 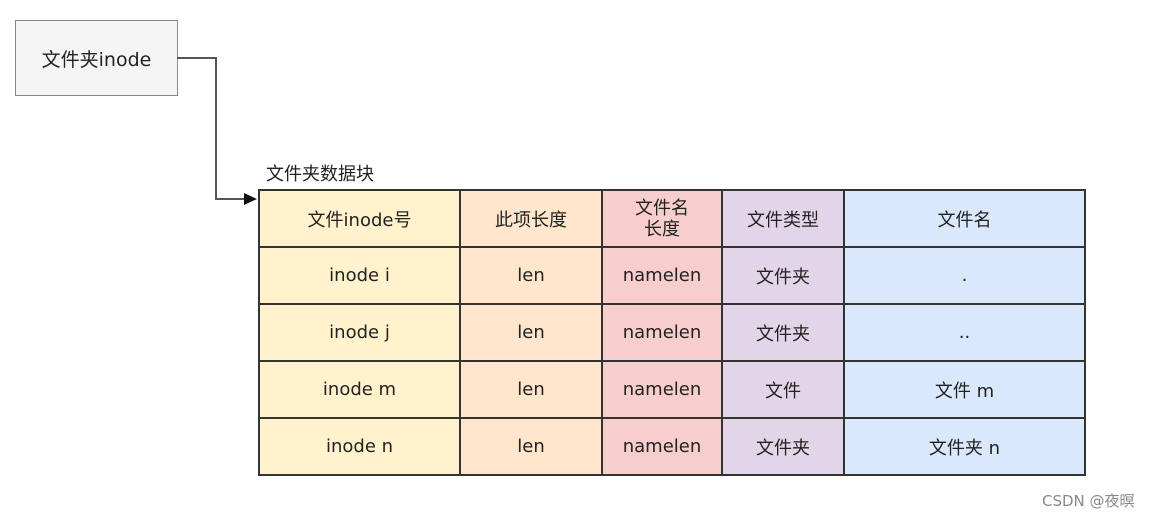 What do you see at coordinates (320, 174) in the screenshot?
I see `table-caption: 文件夹数据块` at bounding box center [320, 174].